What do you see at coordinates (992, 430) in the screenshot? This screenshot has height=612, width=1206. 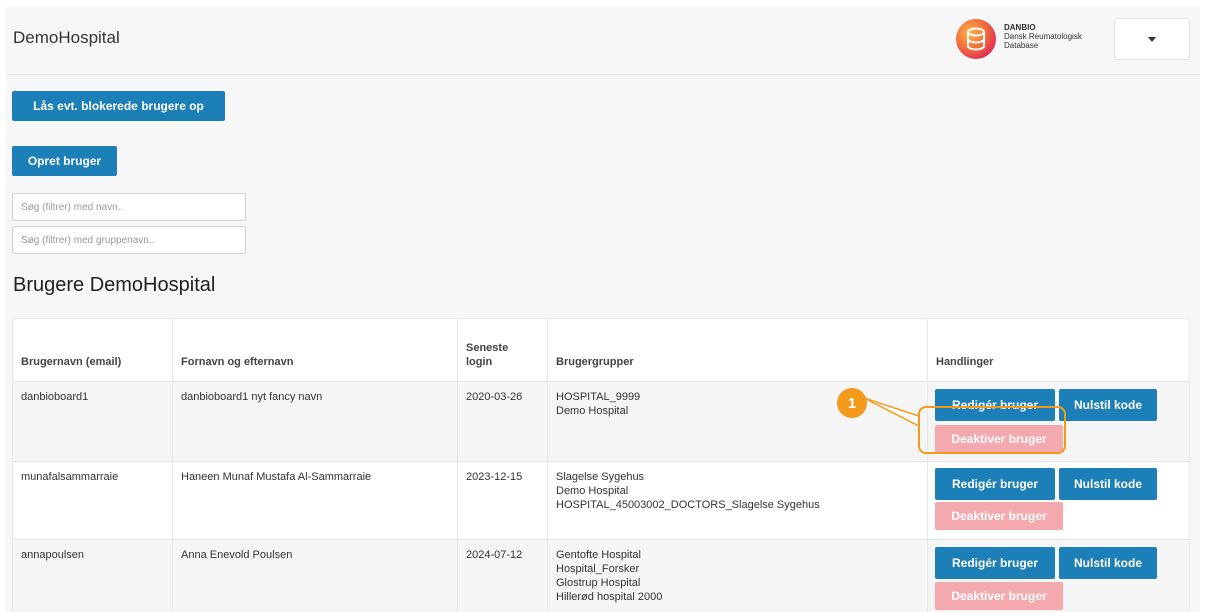 I see `callout-highlight-frame` at bounding box center [992, 430].